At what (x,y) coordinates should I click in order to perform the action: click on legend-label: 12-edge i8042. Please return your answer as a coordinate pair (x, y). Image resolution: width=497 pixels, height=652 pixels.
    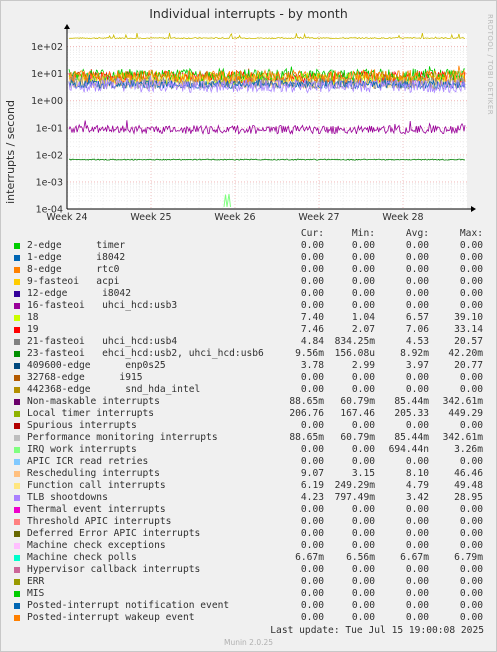
    Looking at the image, I should click on (79, 293).